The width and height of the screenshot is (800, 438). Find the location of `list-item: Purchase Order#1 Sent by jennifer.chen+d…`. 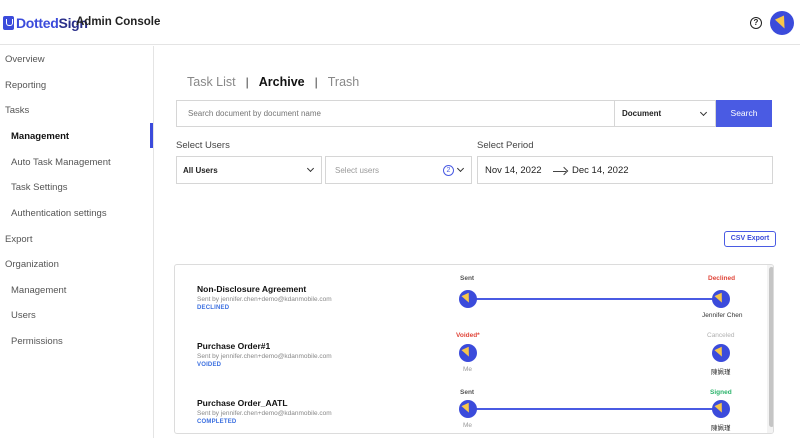

list-item: Purchase Order#1 Sent by jennifer.chen+d… is located at coordinates (470, 355).